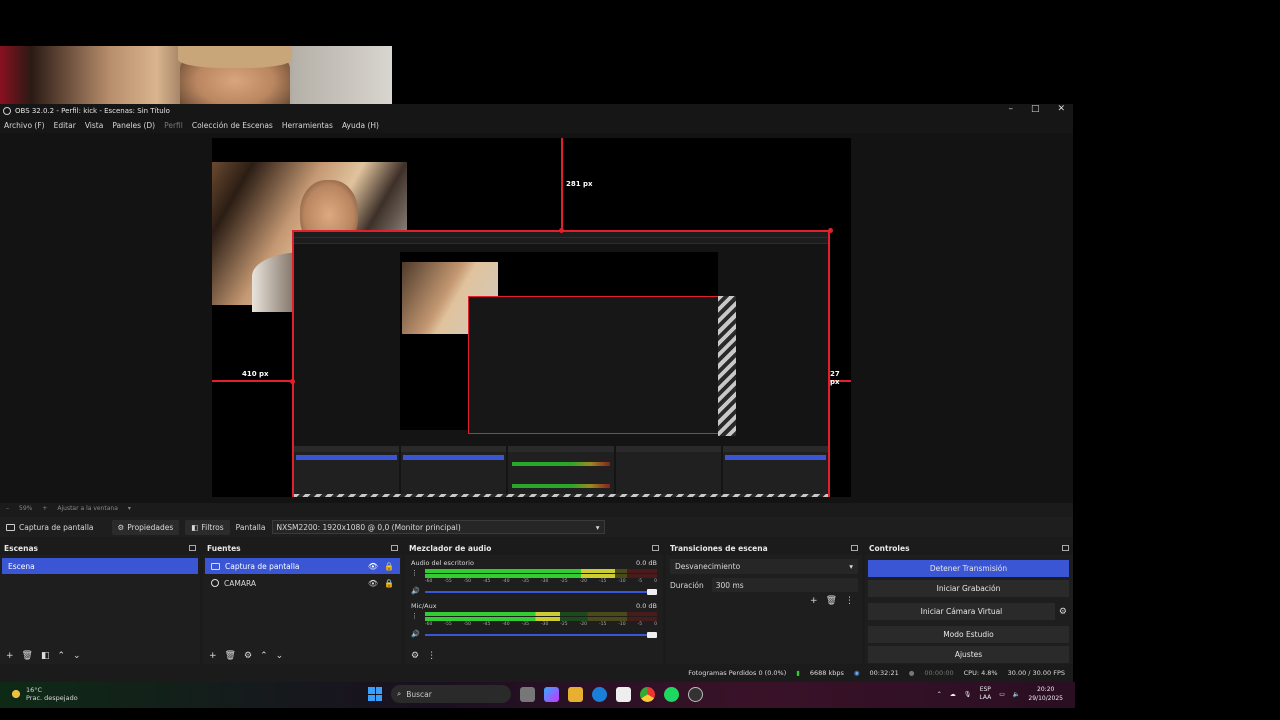  Describe the element at coordinates (307, 125) in the screenshot. I see `menu-herramientas: Herramientas` at that location.